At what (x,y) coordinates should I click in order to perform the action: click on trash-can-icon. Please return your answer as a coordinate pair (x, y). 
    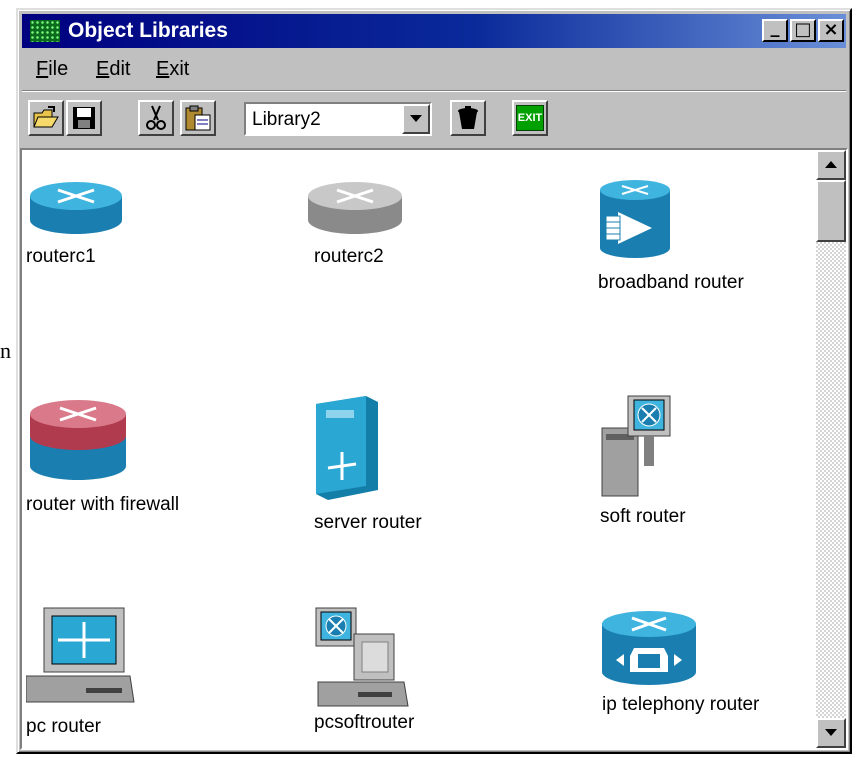
    Looking at the image, I should click on (468, 117).